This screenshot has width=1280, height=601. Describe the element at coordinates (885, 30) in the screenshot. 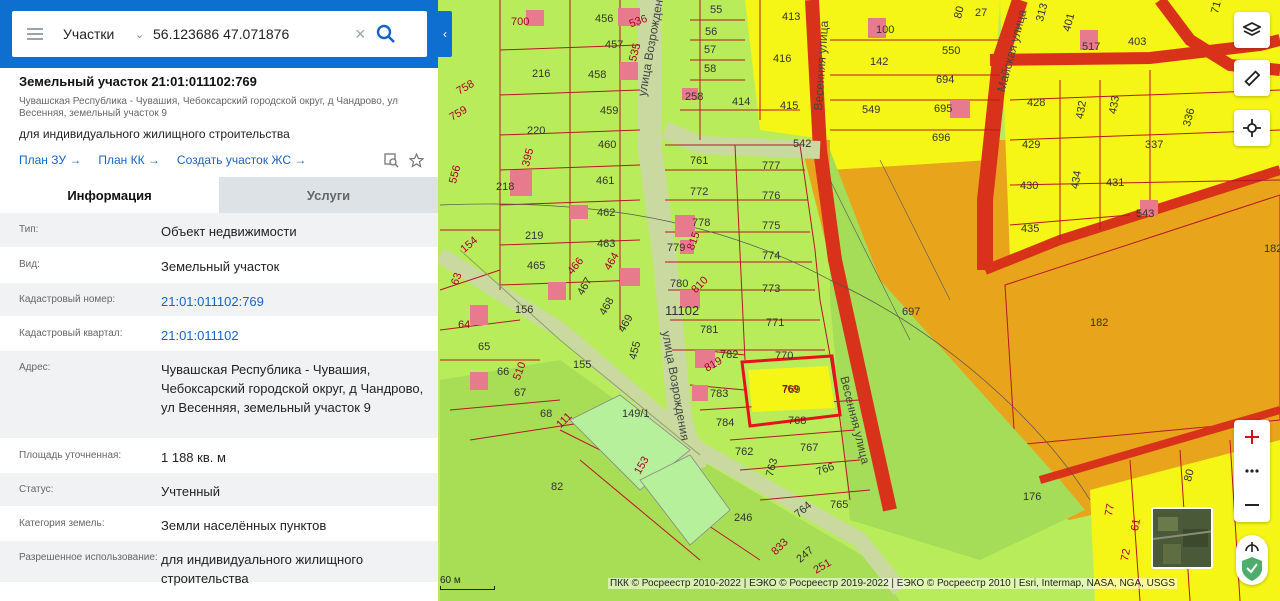

I see `parcel-label: 100` at that location.